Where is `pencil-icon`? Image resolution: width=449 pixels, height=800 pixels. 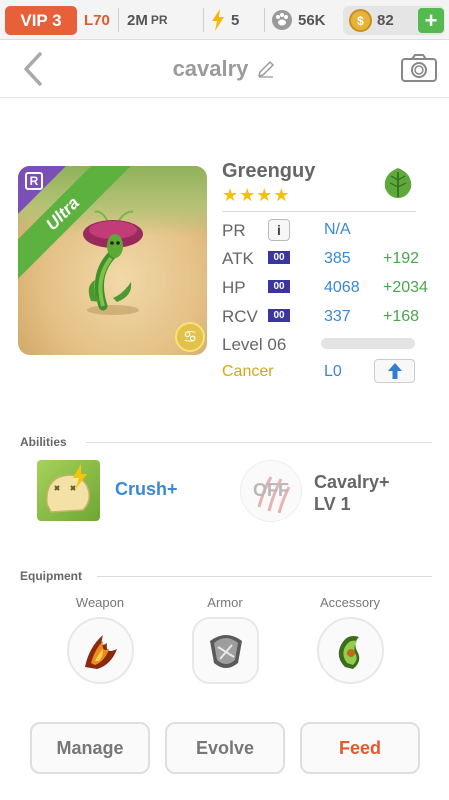 pencil-icon is located at coordinates (266, 69).